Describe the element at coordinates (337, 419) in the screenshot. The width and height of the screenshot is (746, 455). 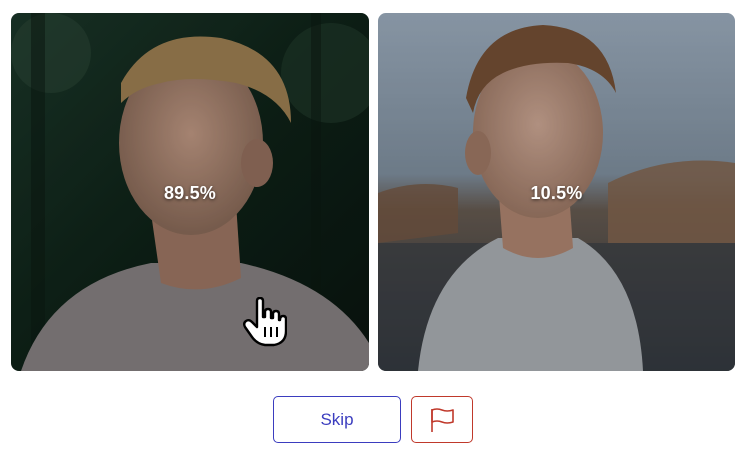
I see `skip-button: Skip` at that location.